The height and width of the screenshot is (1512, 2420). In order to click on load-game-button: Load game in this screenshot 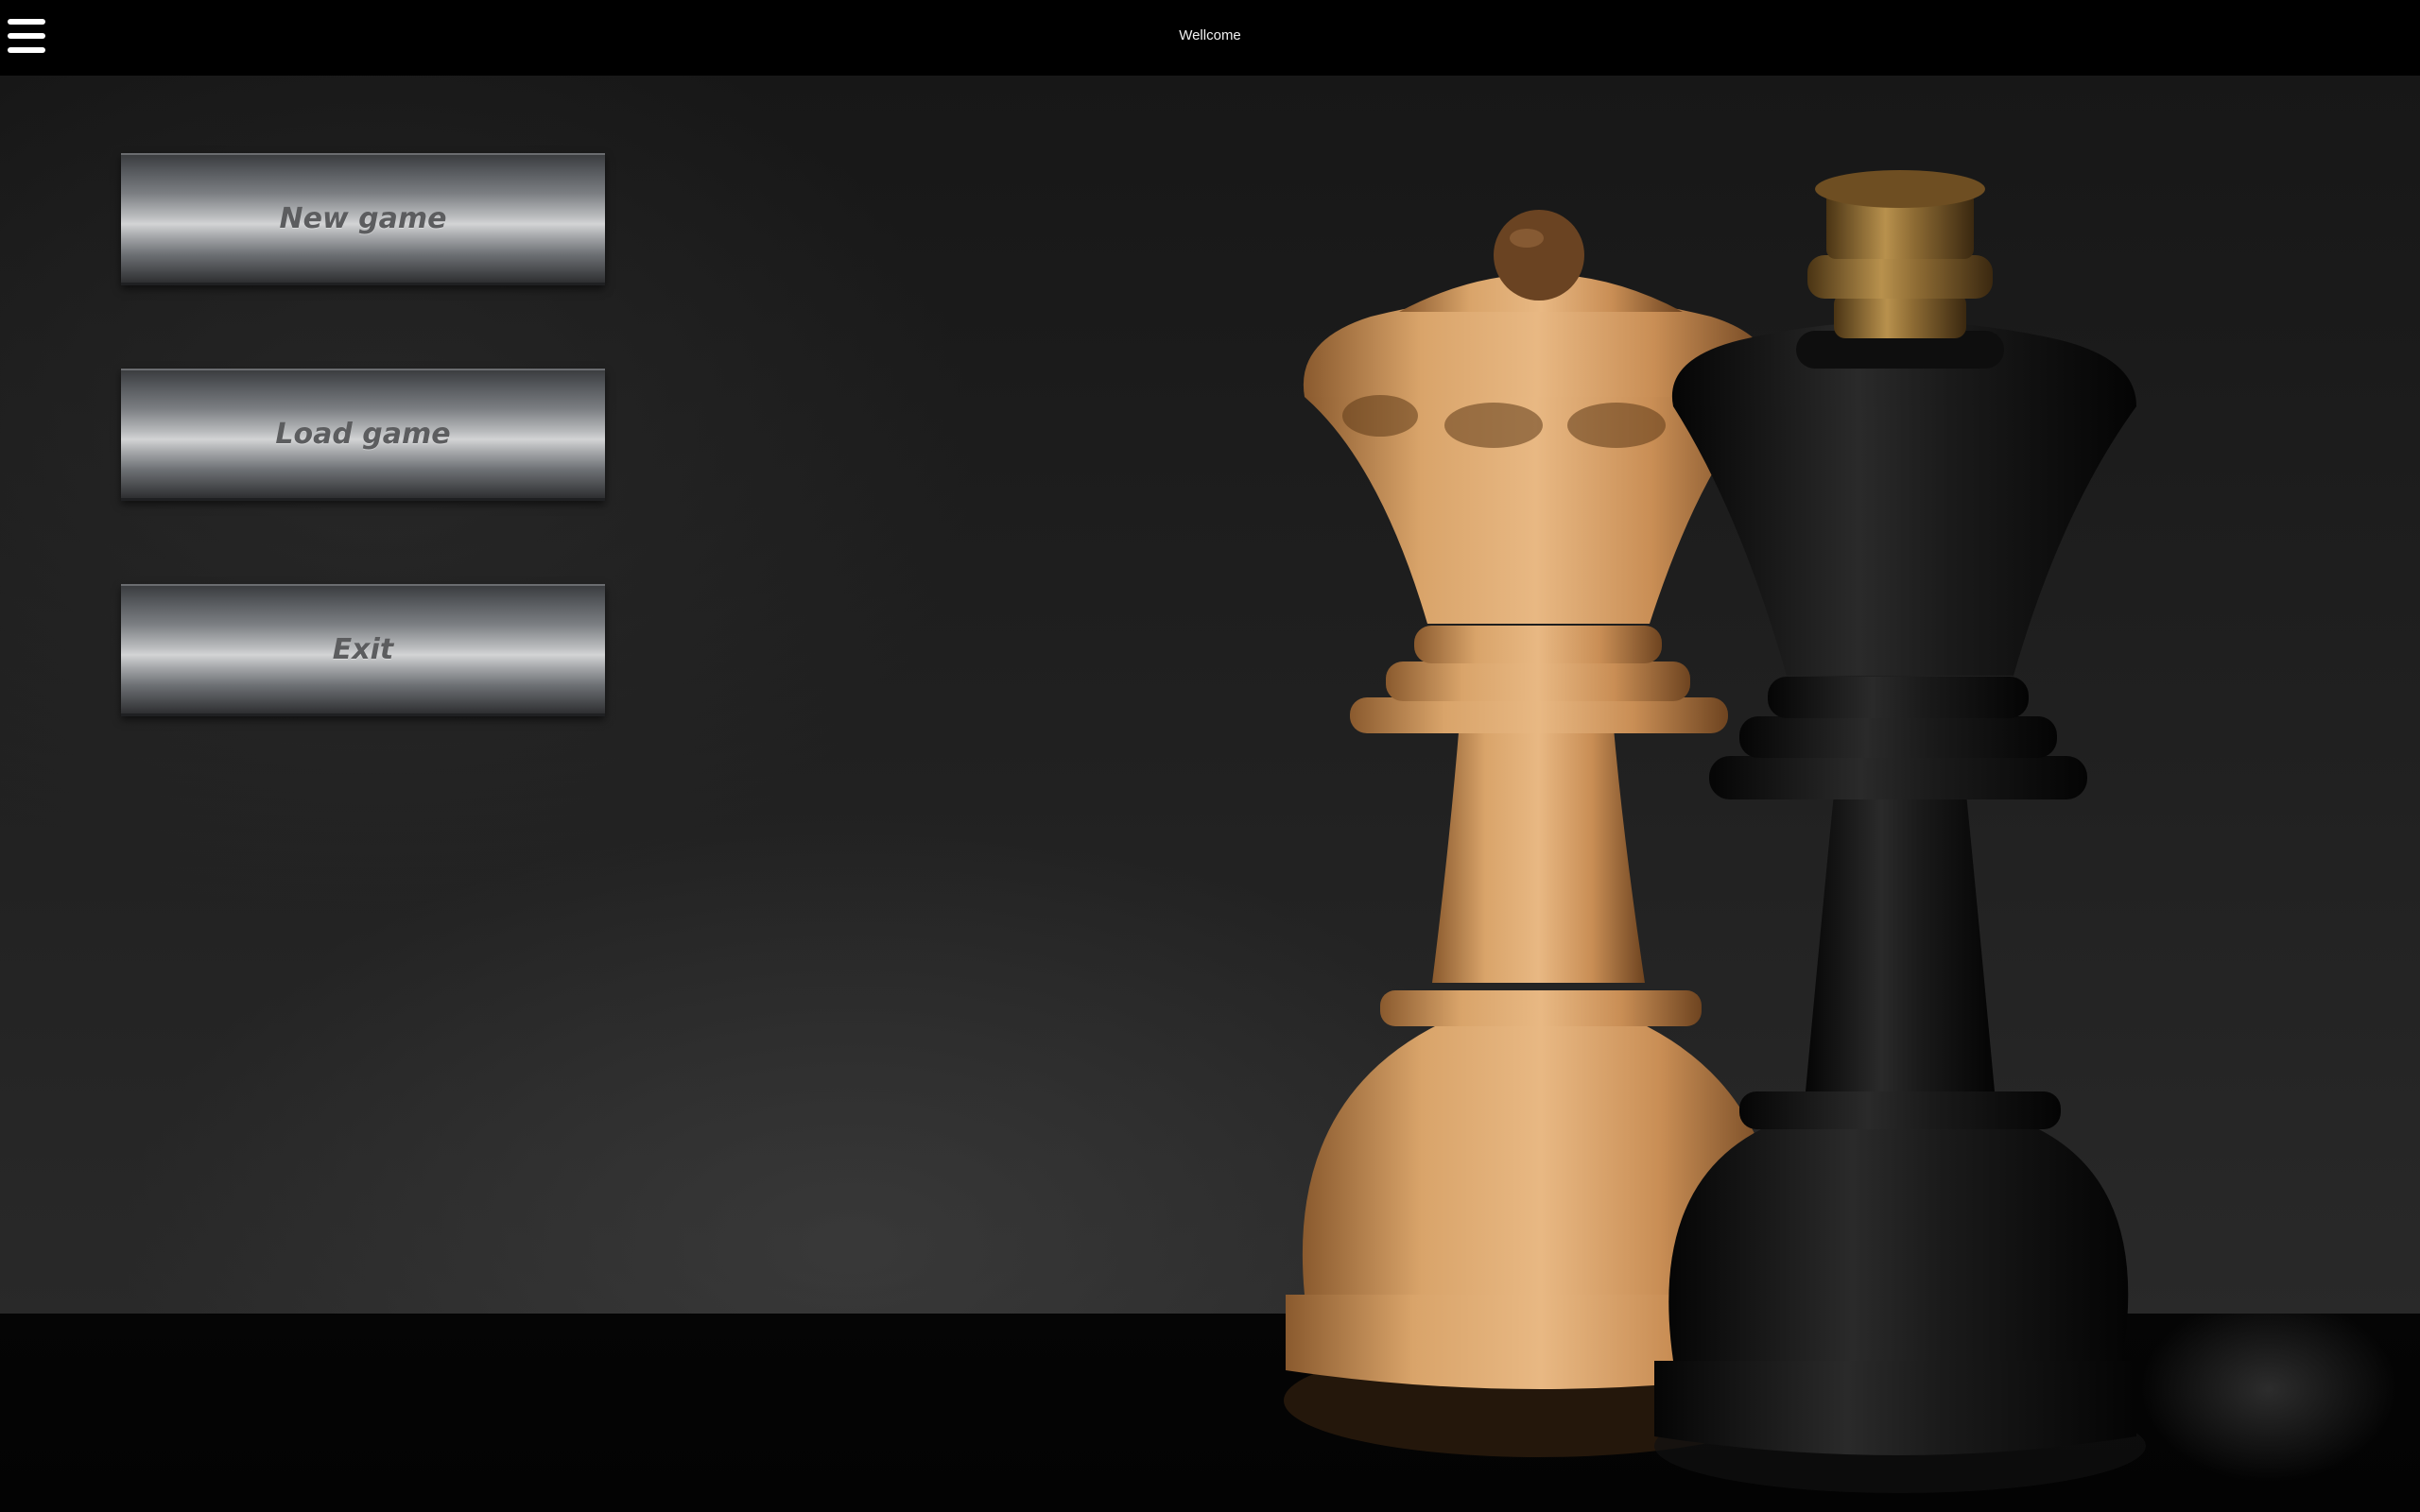, I will do `click(363, 435)`.